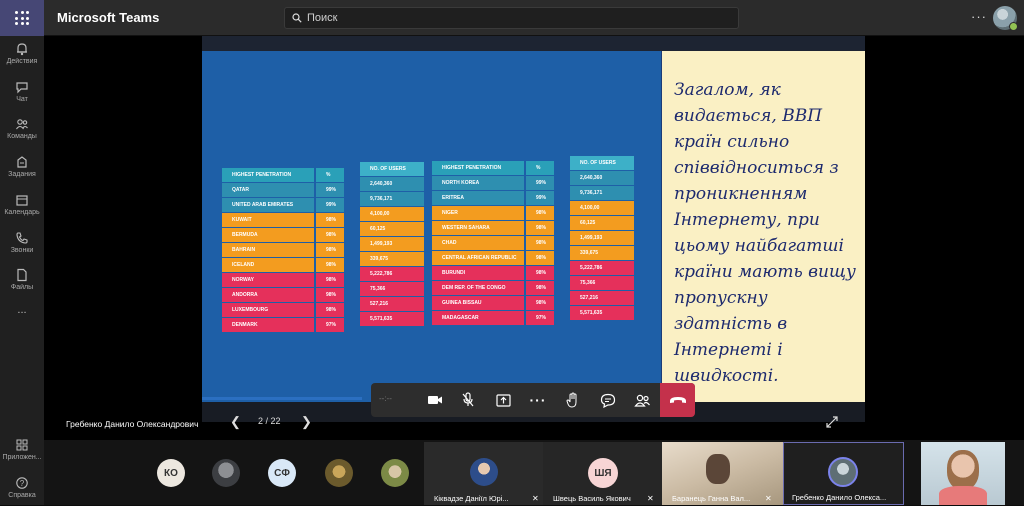 This screenshot has height=506, width=1024. I want to click on table-header-users: NO. OF USERS, so click(392, 169).